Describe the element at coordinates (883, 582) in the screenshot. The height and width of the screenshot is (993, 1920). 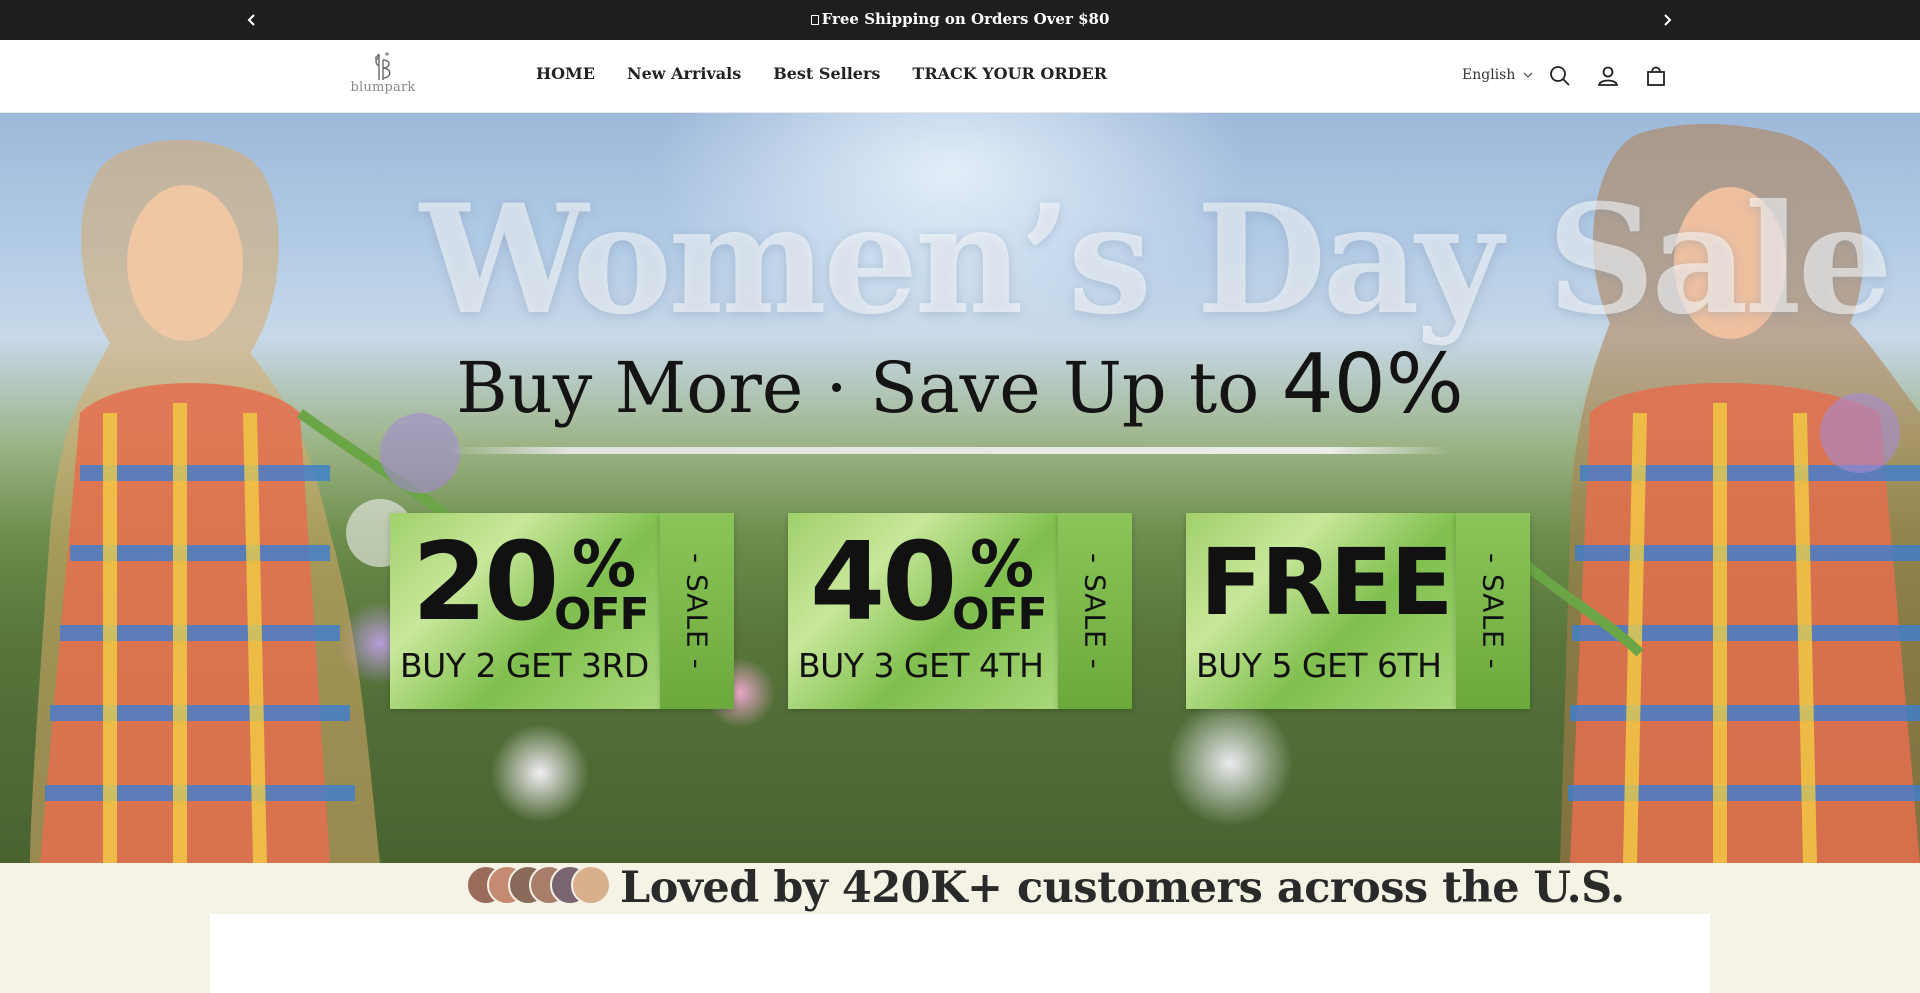
I see `coupon-value: 40` at that location.